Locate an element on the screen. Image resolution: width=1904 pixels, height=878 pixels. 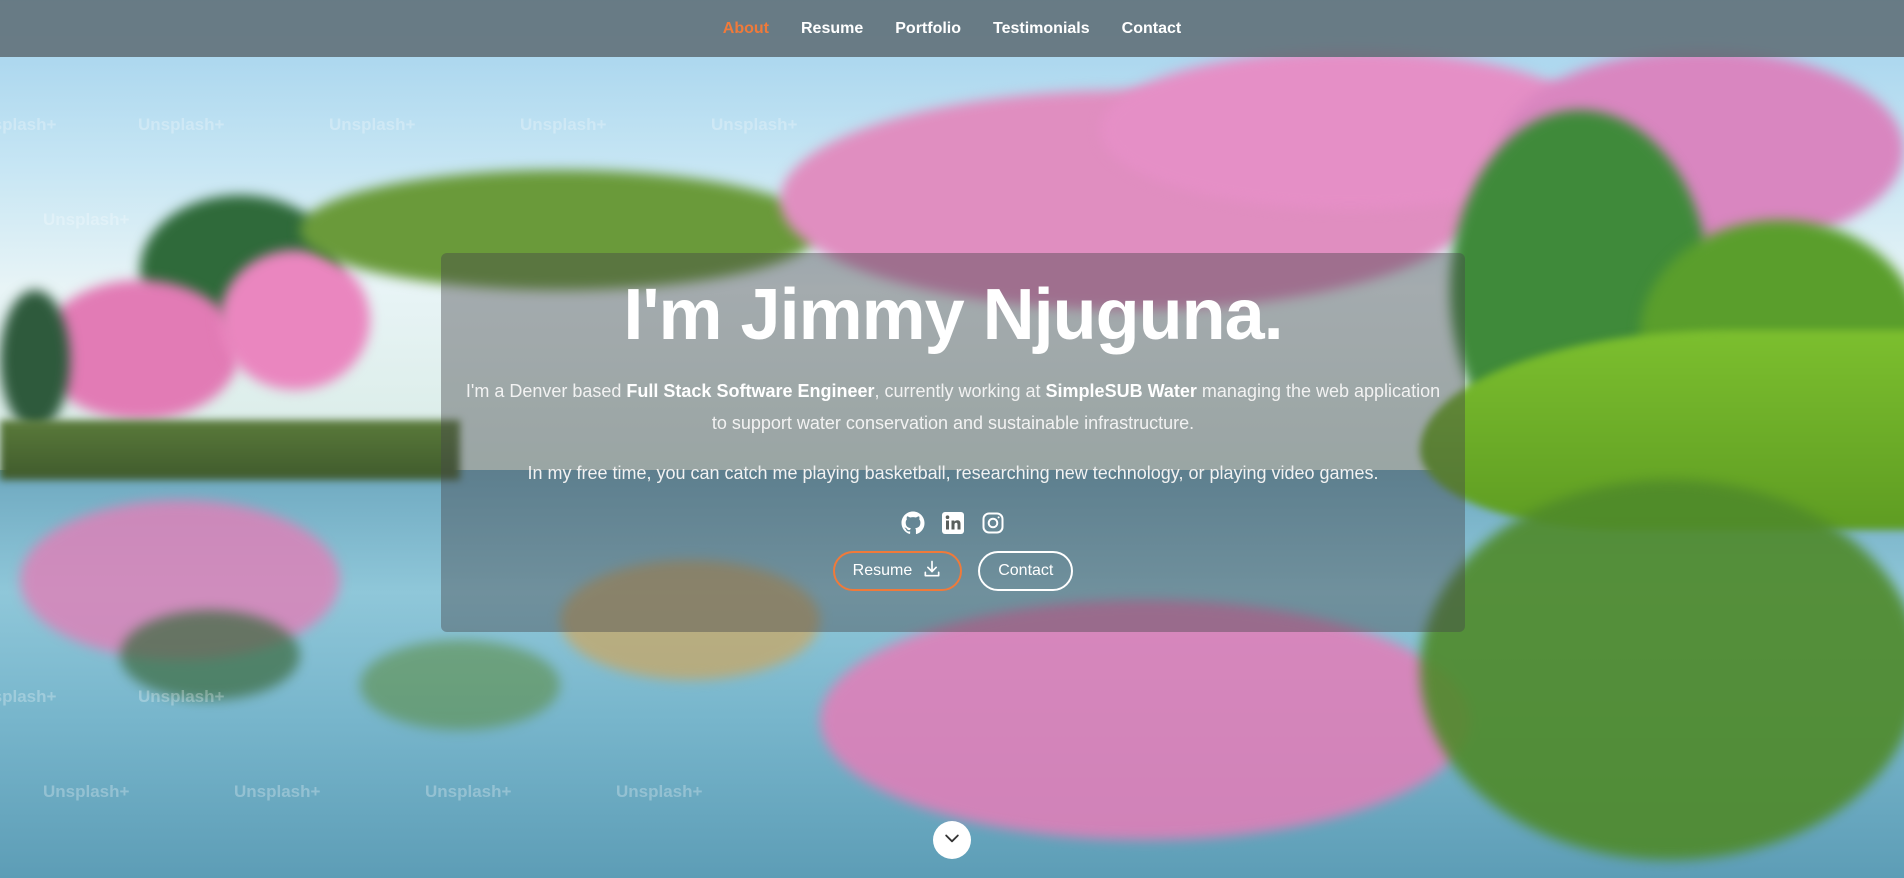
shore is located at coordinates (230, 450).